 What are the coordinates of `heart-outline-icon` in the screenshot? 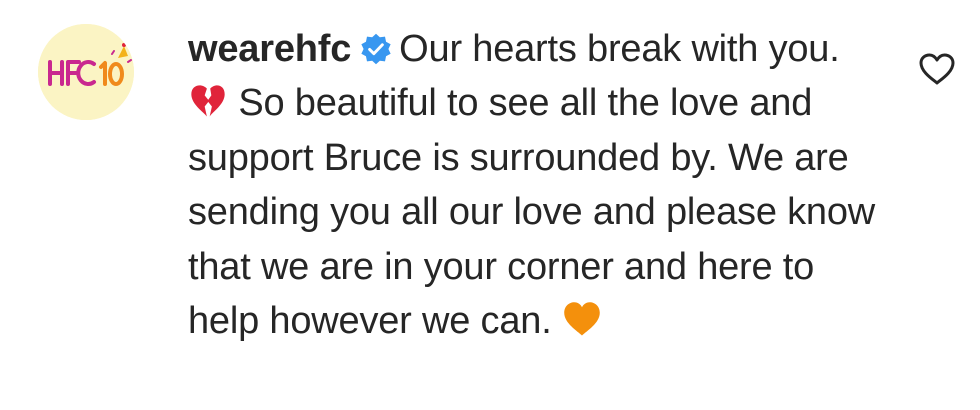 It's located at (937, 69).